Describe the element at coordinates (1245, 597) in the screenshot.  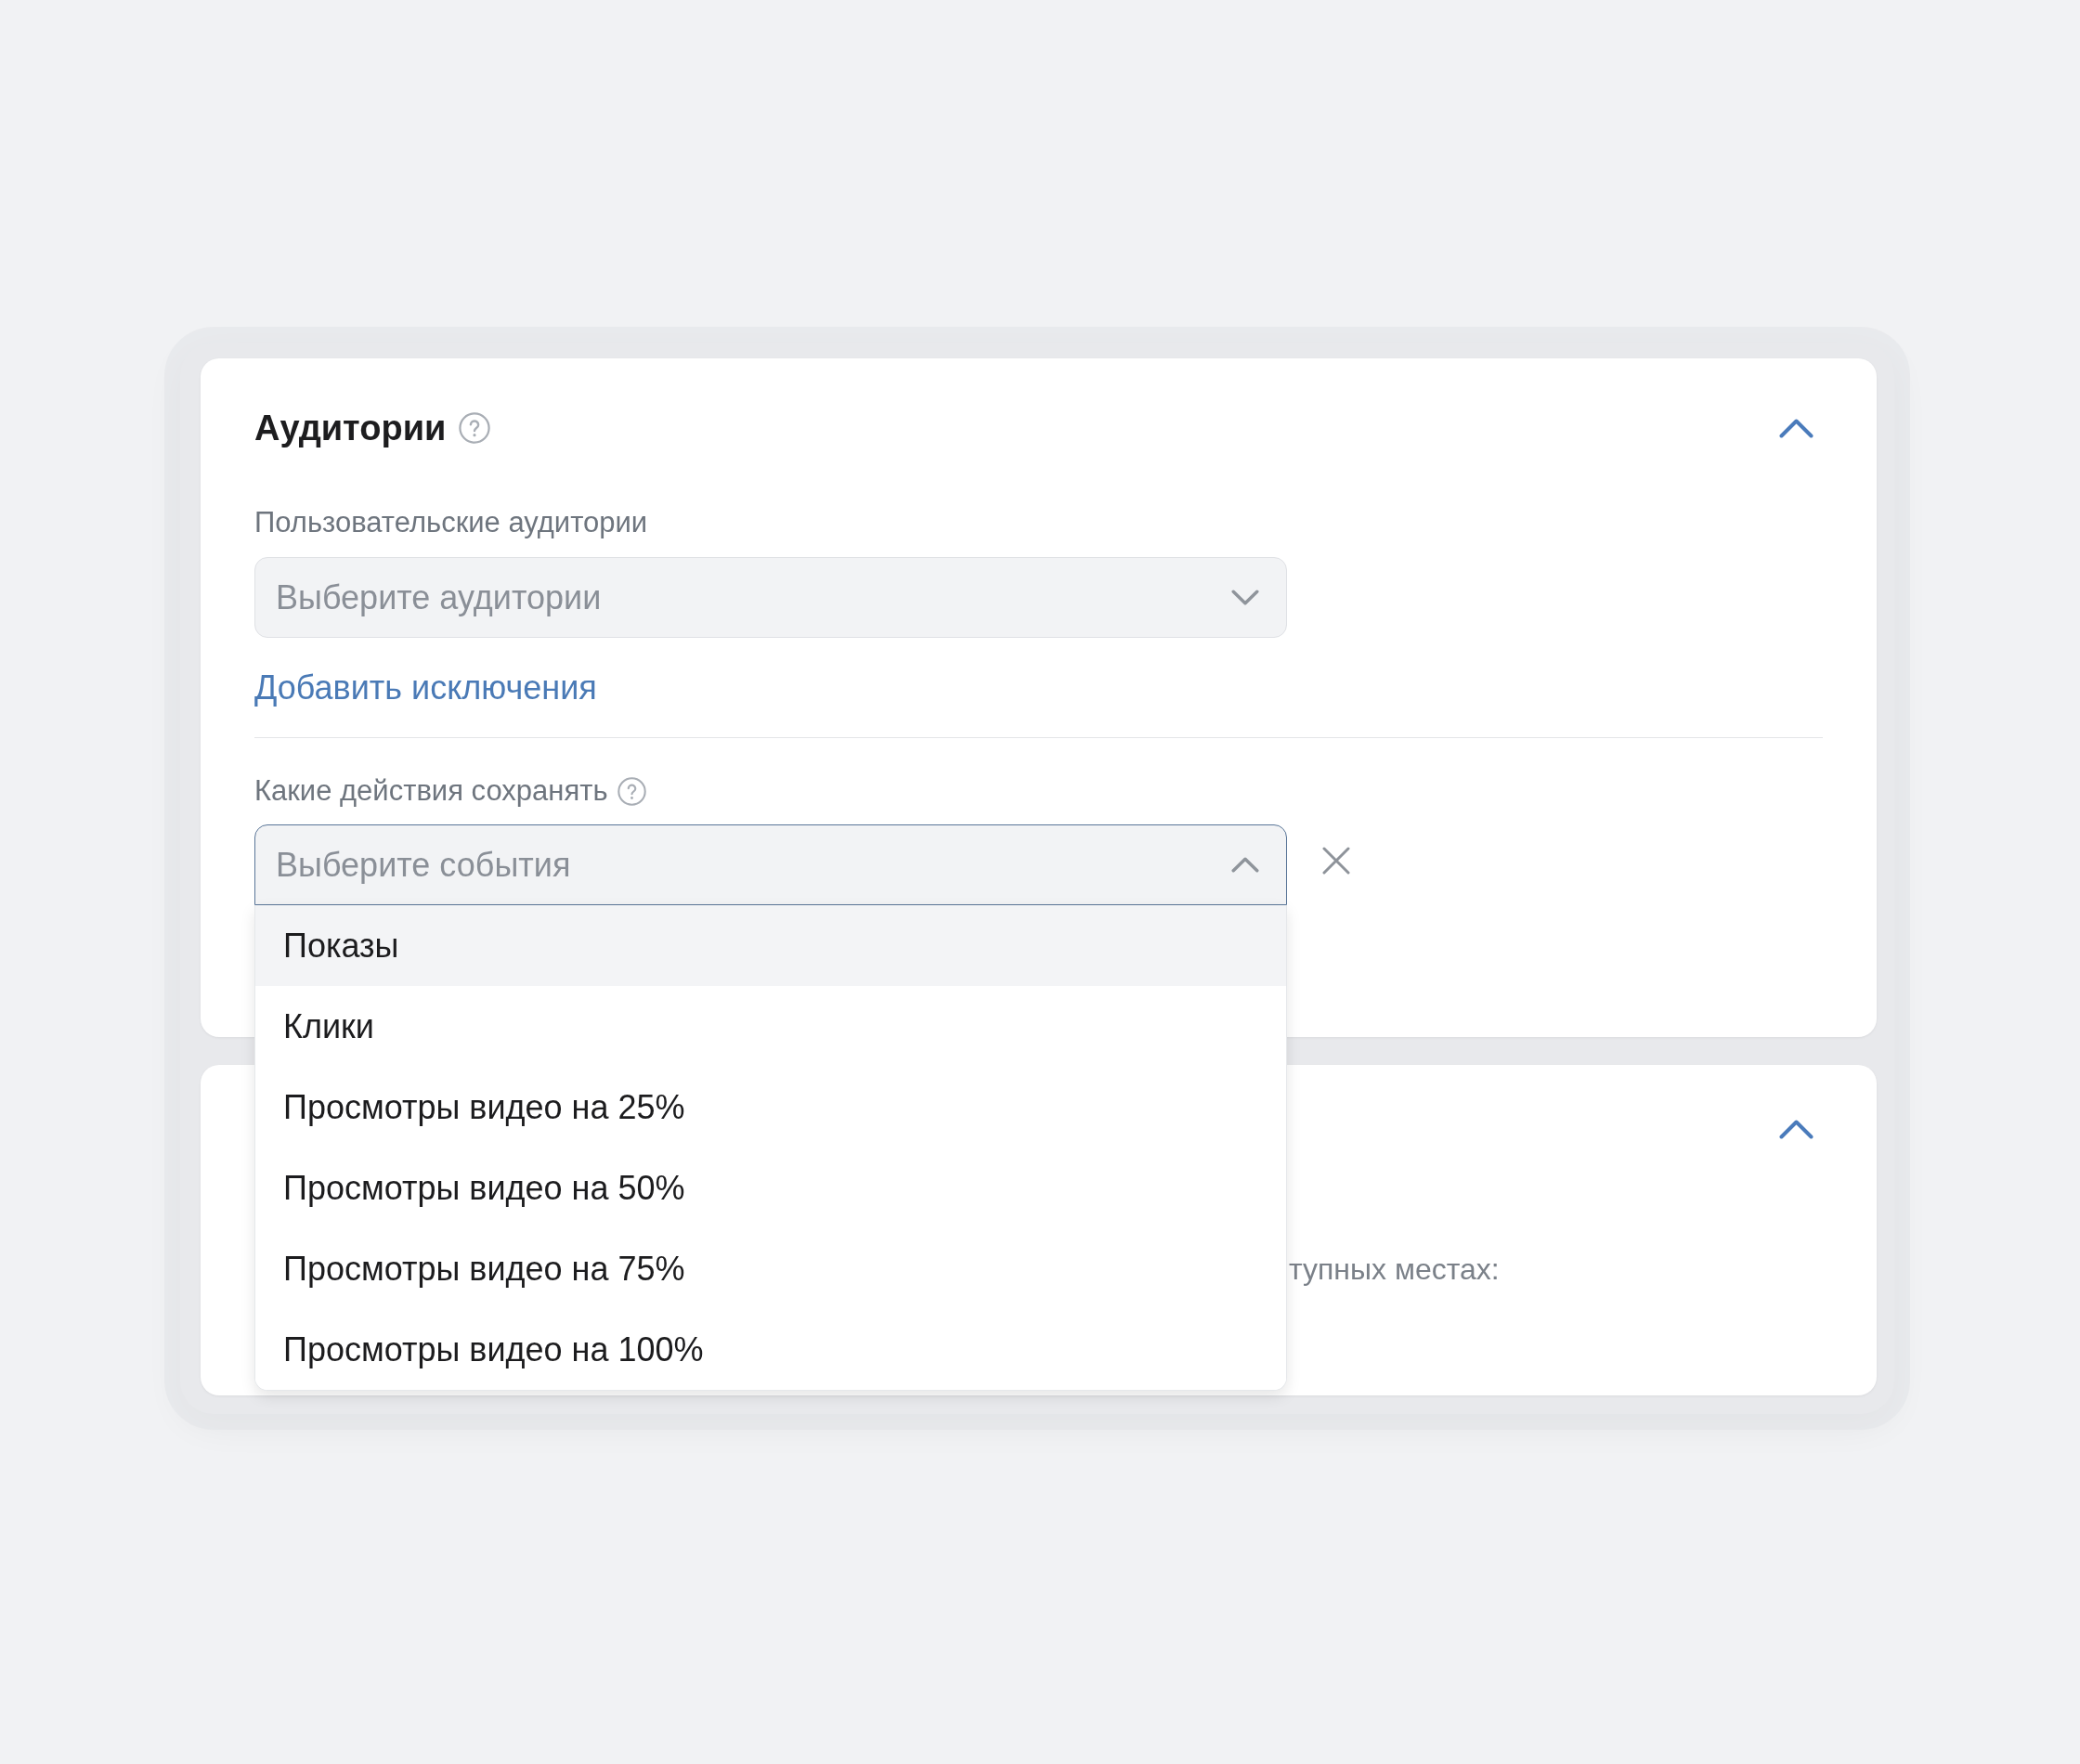
I see `chevron-down-icon` at that location.